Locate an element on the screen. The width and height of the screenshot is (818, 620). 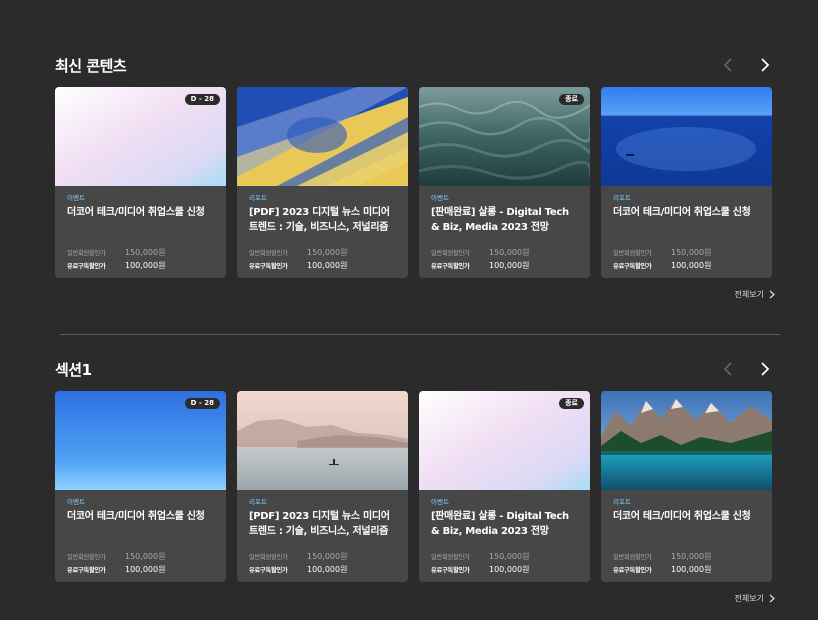
thumbnail-blue-yellow-abstract is located at coordinates (322, 136).